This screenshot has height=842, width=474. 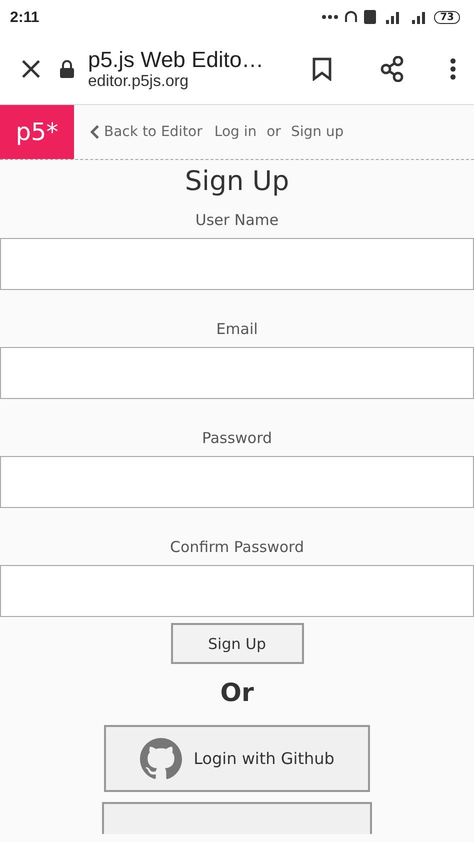 I want to click on sign-up-button: Sign Up, so click(x=237, y=643).